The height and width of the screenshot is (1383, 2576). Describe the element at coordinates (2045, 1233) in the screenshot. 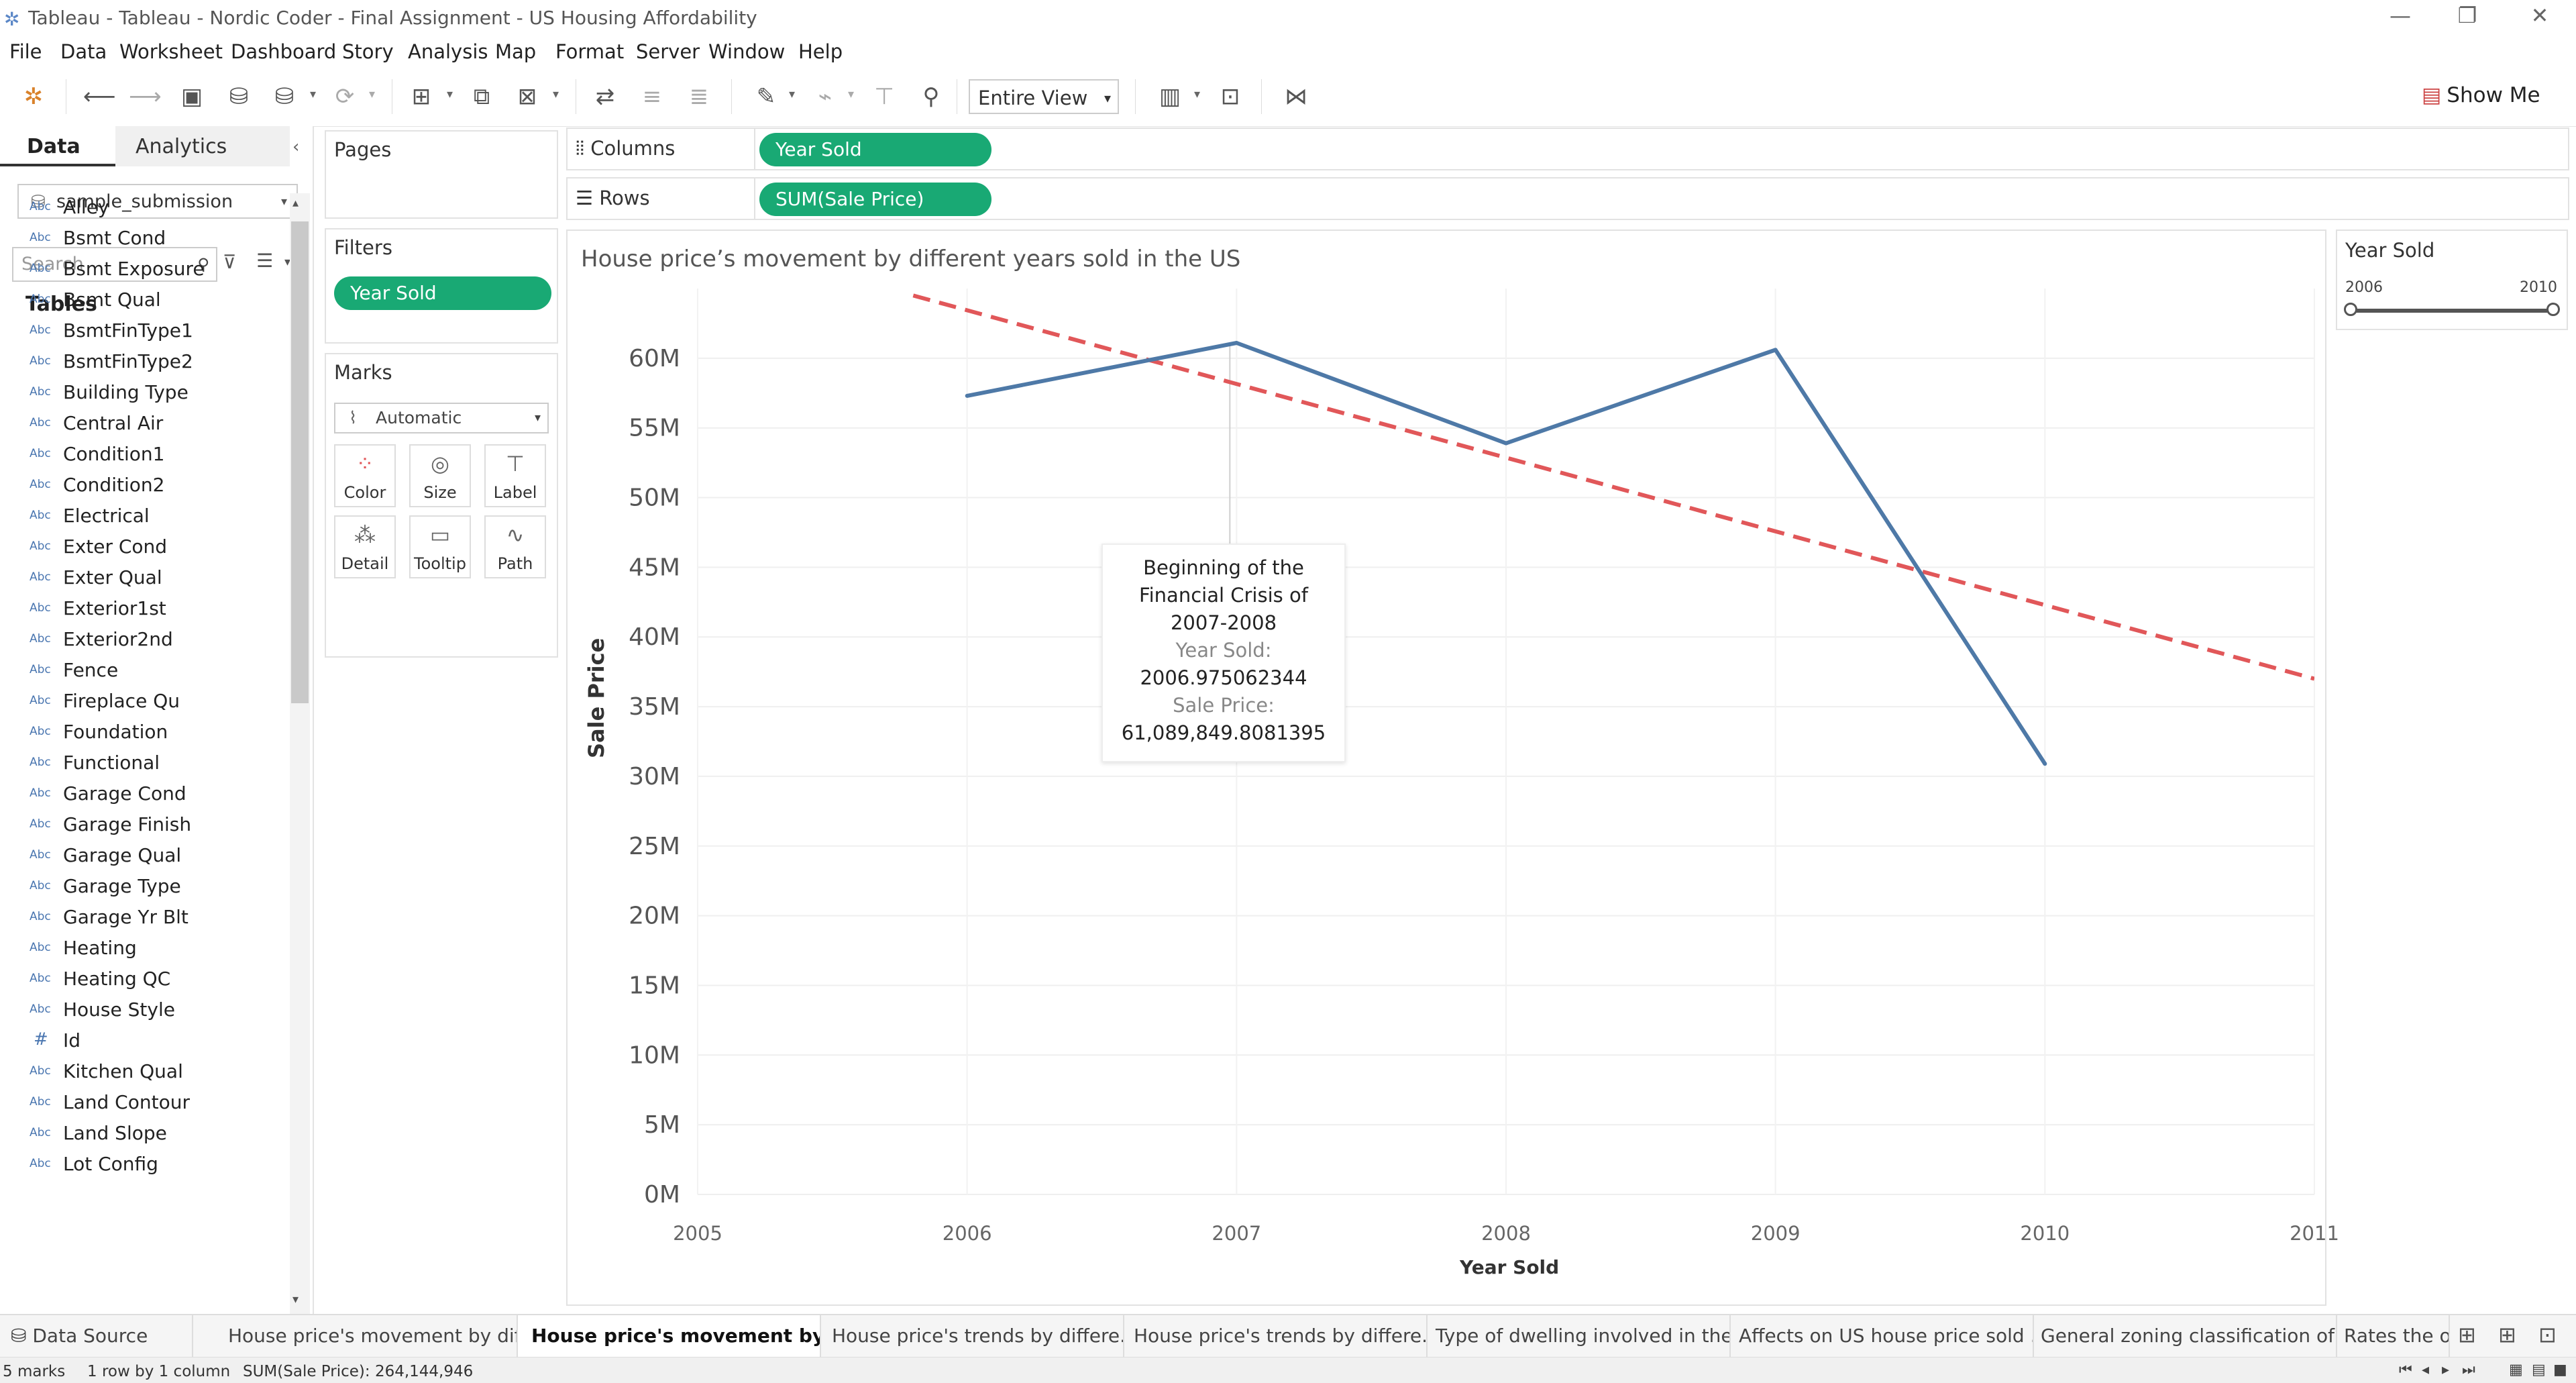

I see `x-tick-label: 2010` at that location.